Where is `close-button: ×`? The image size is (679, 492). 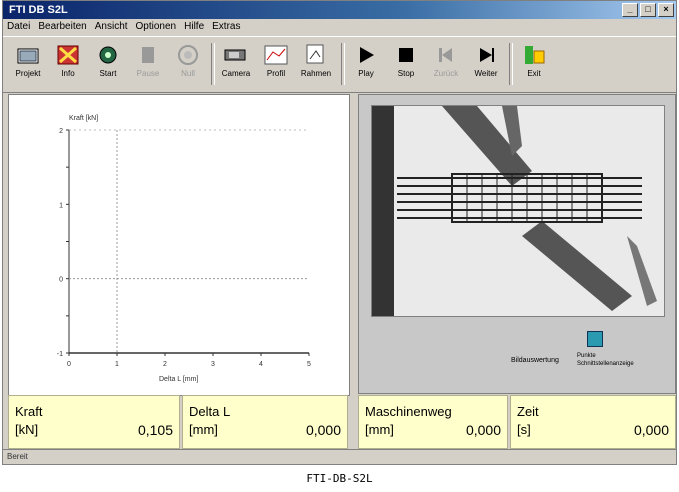 close-button: × is located at coordinates (666, 10).